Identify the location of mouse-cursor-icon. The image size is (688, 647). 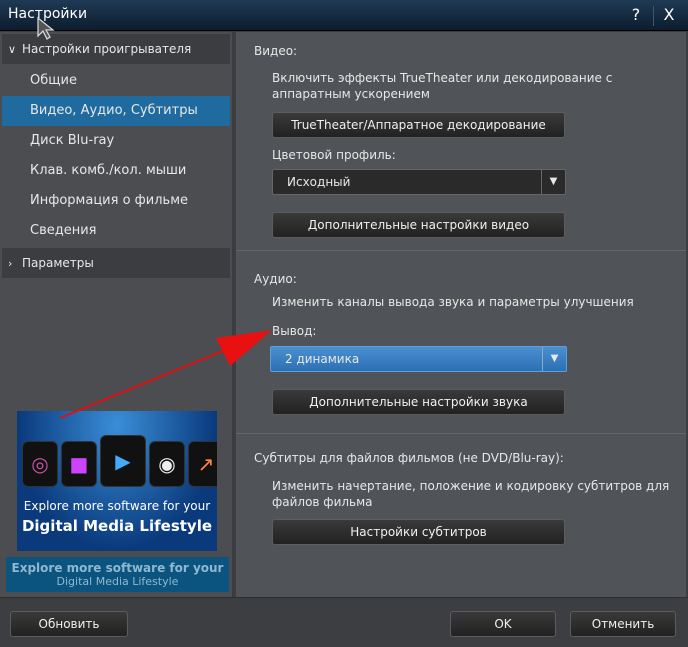
(46, 28).